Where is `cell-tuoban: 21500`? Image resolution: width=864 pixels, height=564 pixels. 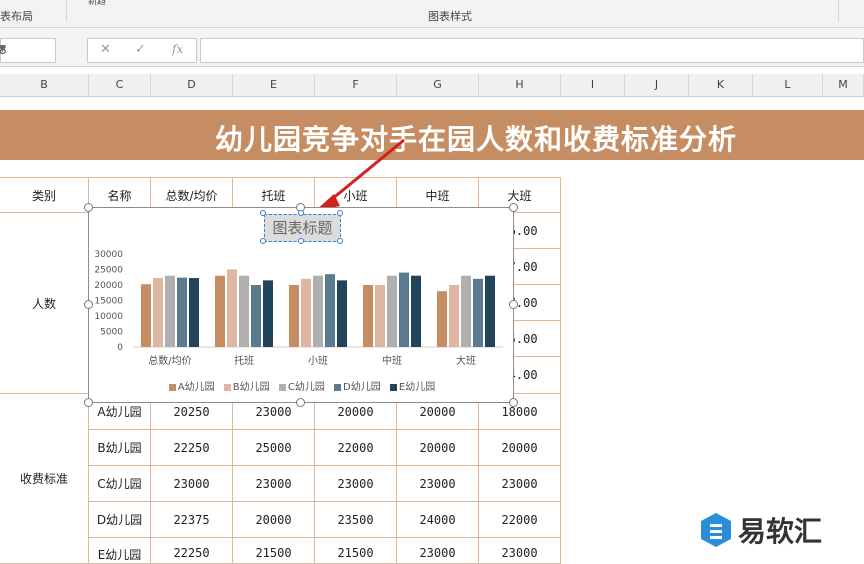
cell-tuoban: 21500 is located at coordinates (274, 551).